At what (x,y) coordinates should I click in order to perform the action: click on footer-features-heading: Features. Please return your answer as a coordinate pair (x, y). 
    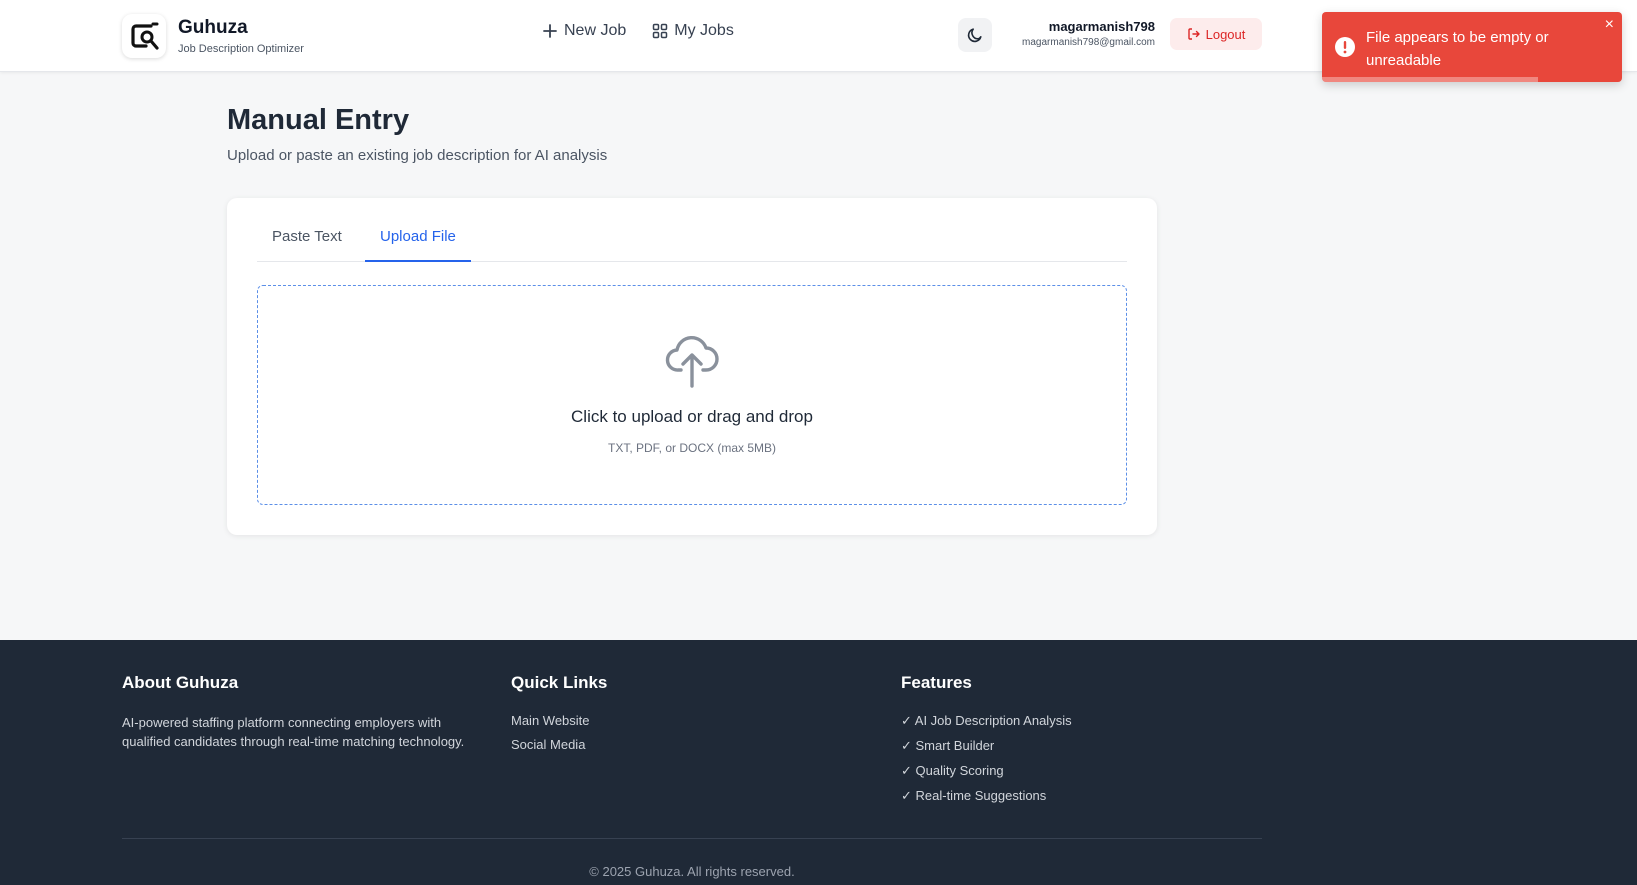
    Looking at the image, I should click on (936, 682).